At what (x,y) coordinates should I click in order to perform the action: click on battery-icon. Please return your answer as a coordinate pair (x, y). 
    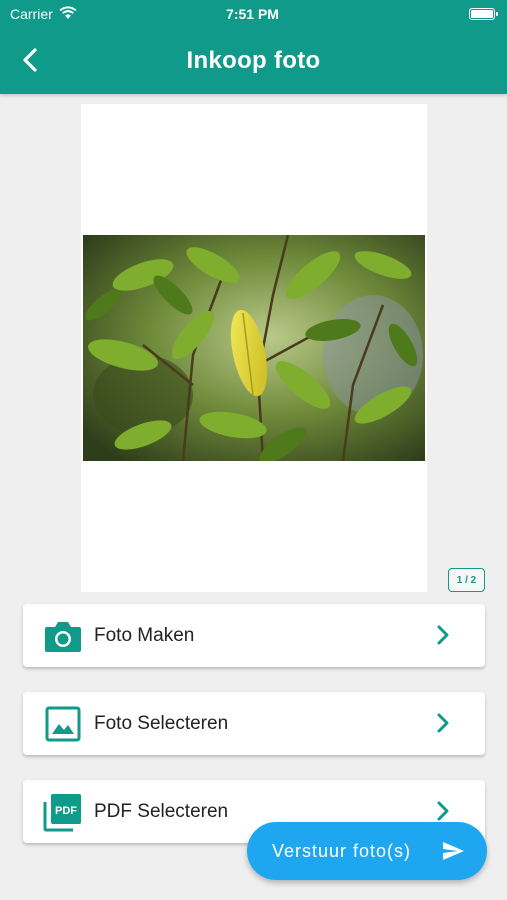
    Looking at the image, I should click on (483, 14).